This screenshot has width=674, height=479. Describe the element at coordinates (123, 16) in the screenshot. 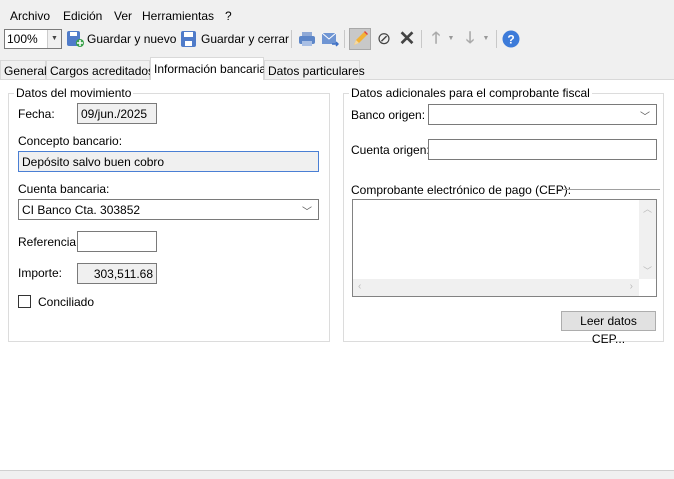

I see `menu-ver: Ver` at that location.